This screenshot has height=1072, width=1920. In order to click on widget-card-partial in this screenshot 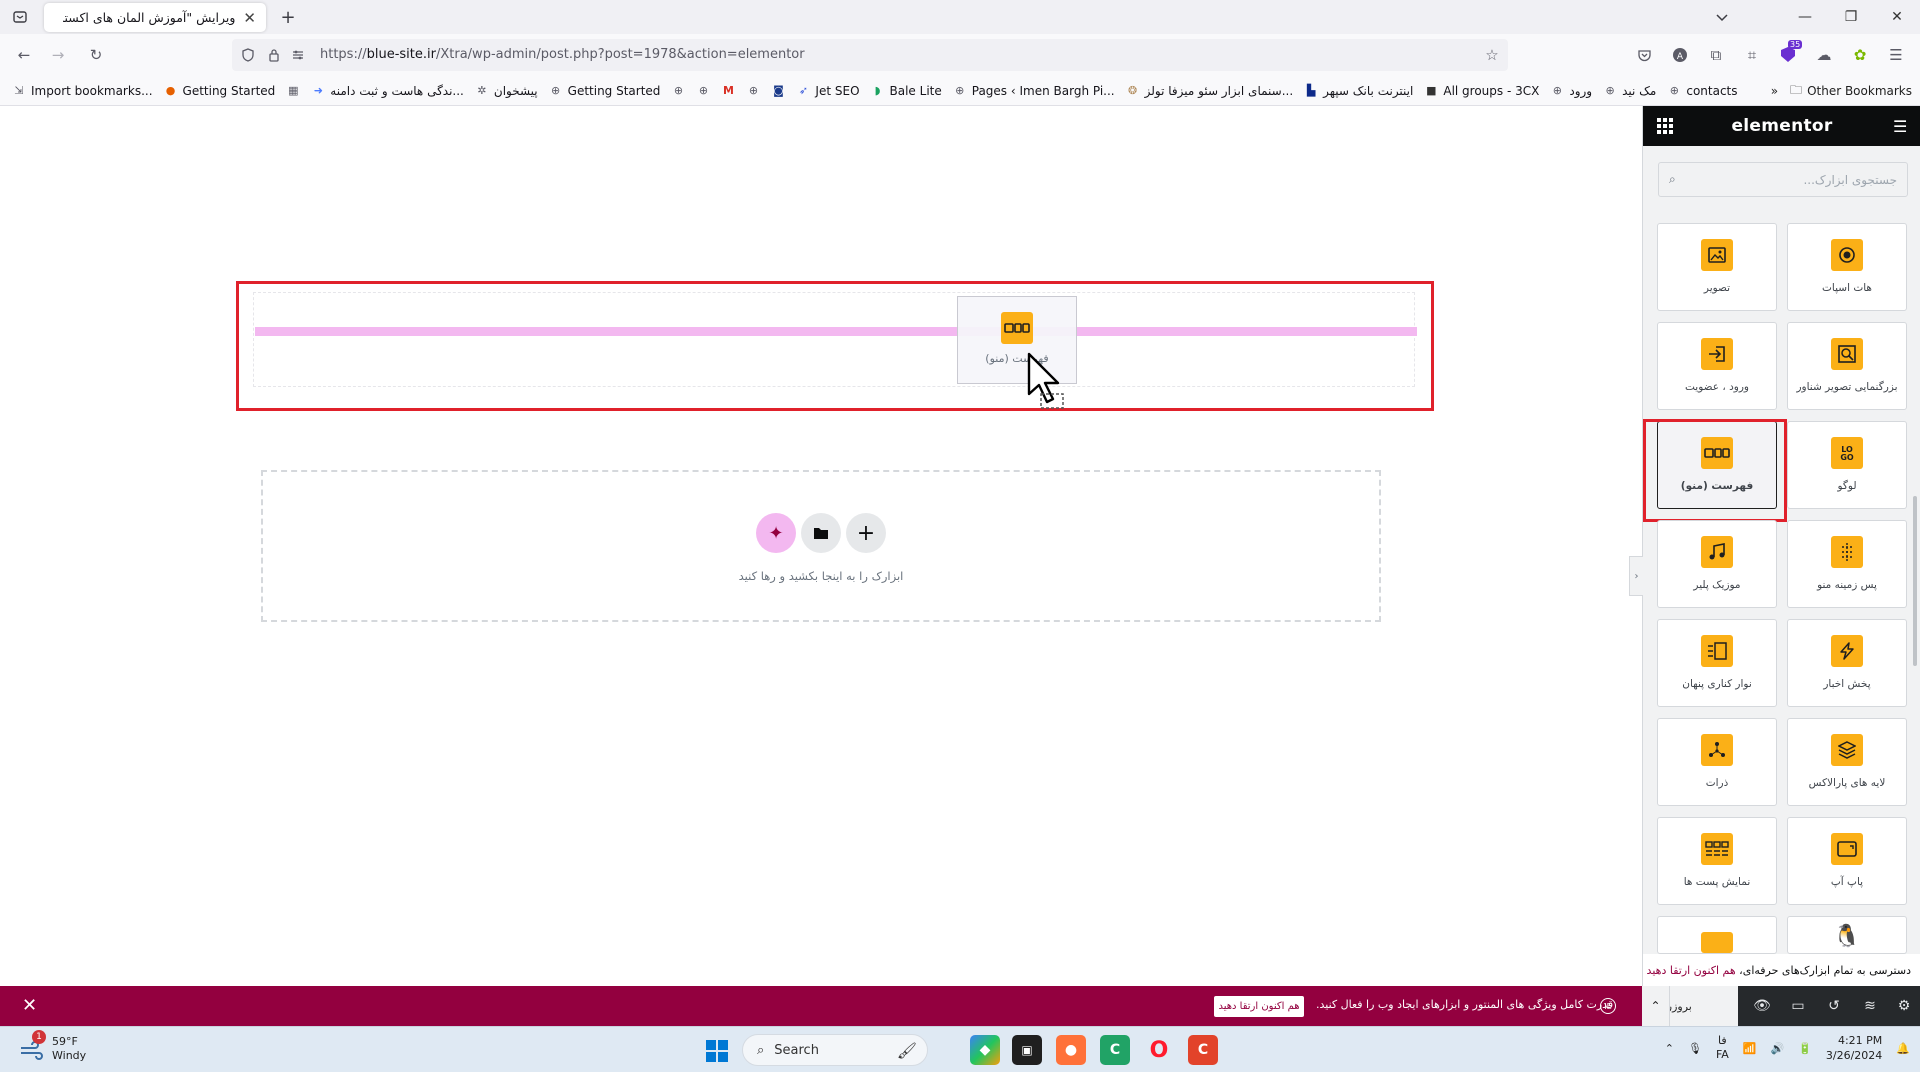, I will do `click(1717, 935)`.